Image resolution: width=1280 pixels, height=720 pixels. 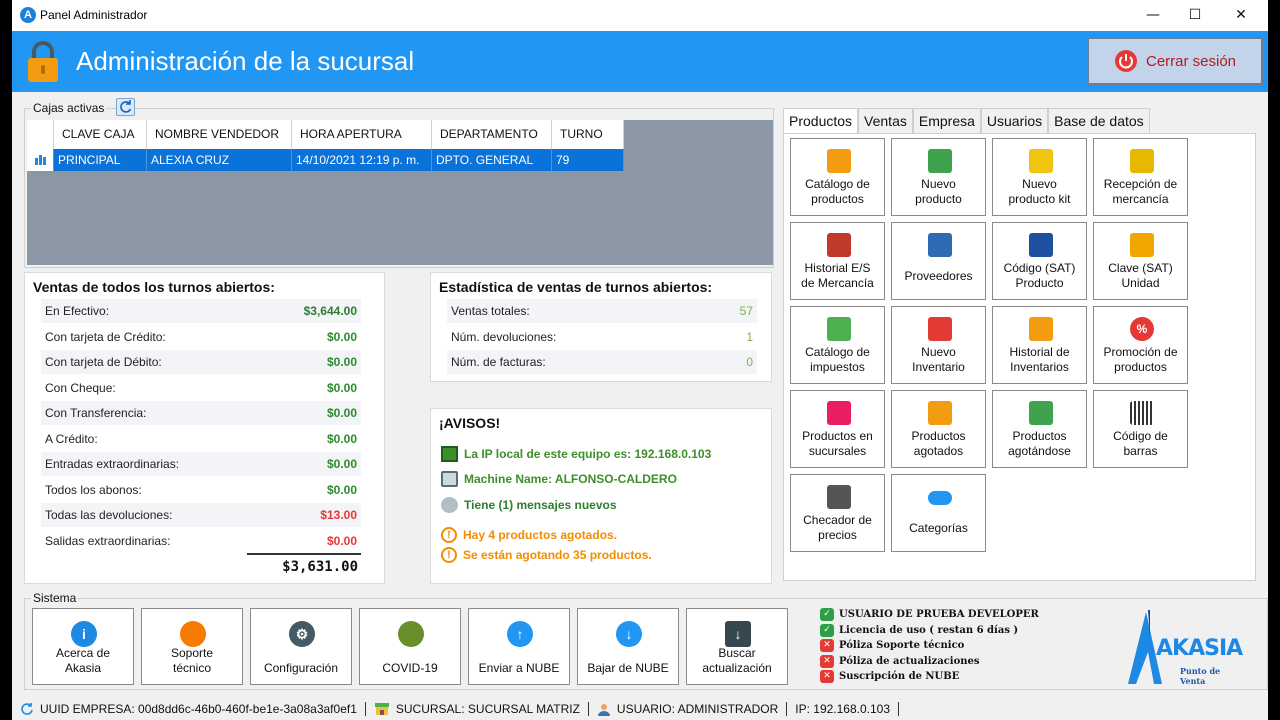 What do you see at coordinates (77, 311) in the screenshot?
I see `ventas-row-label: En Efectivo:` at bounding box center [77, 311].